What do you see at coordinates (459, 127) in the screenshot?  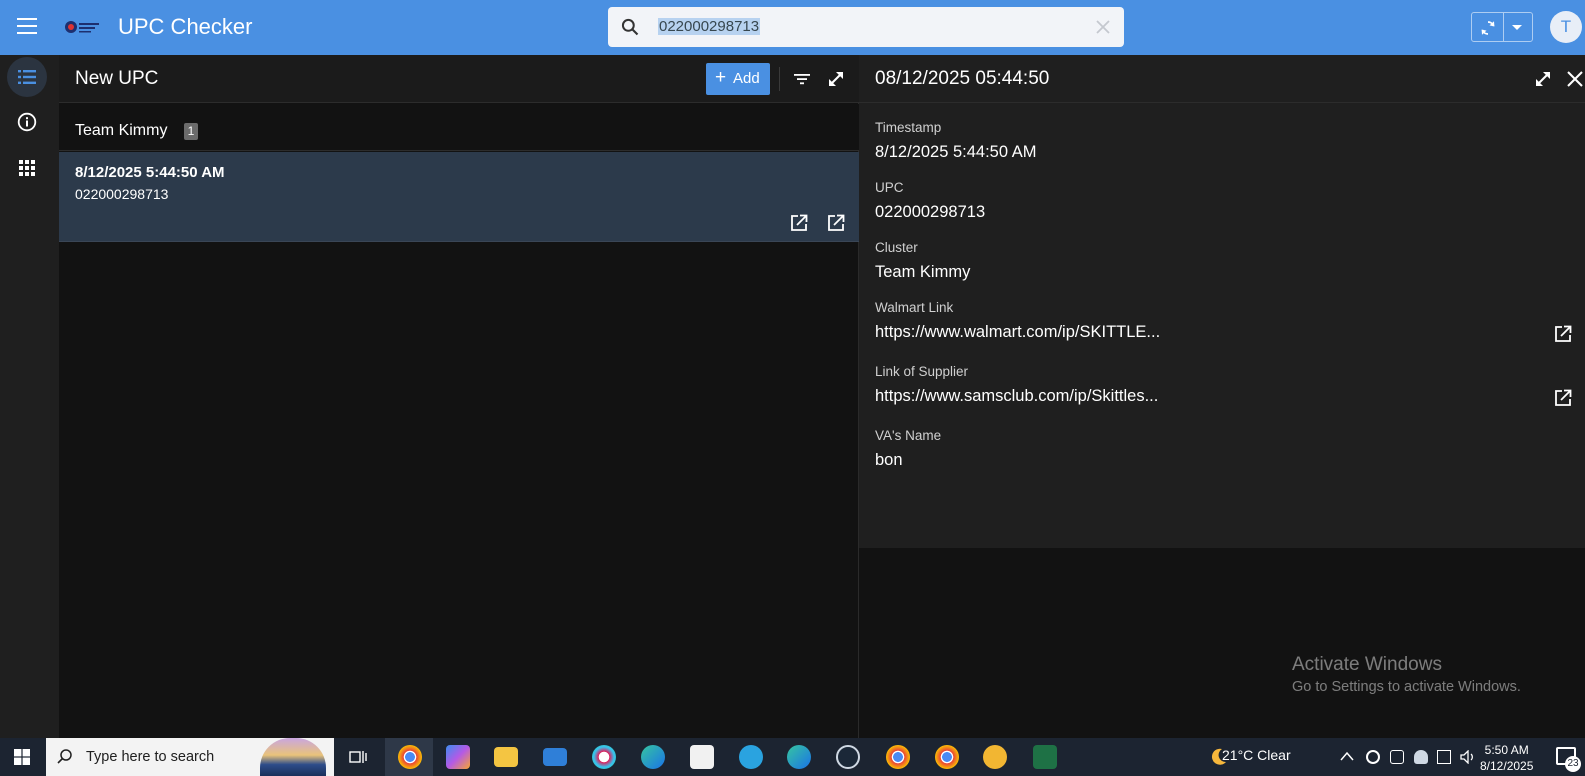 I see `group-header: Team Kimmy 1` at bounding box center [459, 127].